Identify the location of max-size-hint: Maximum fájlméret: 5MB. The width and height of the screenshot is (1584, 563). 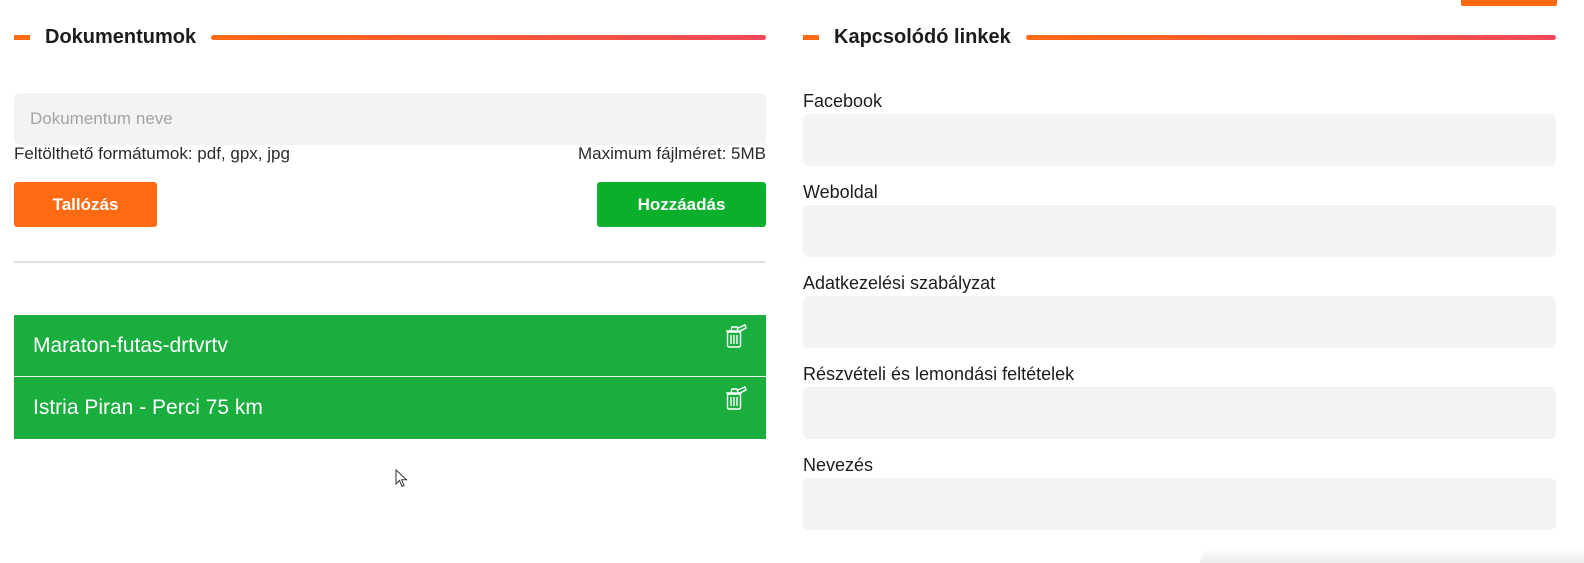
(672, 153).